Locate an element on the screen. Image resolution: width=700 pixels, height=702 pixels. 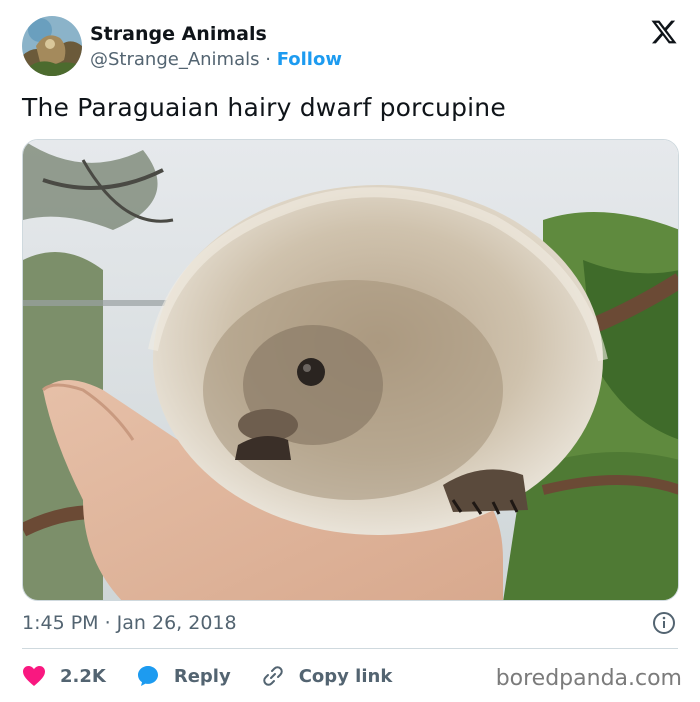
action-bar: 2.2K Reply Copy link is located at coordinates (222, 676).